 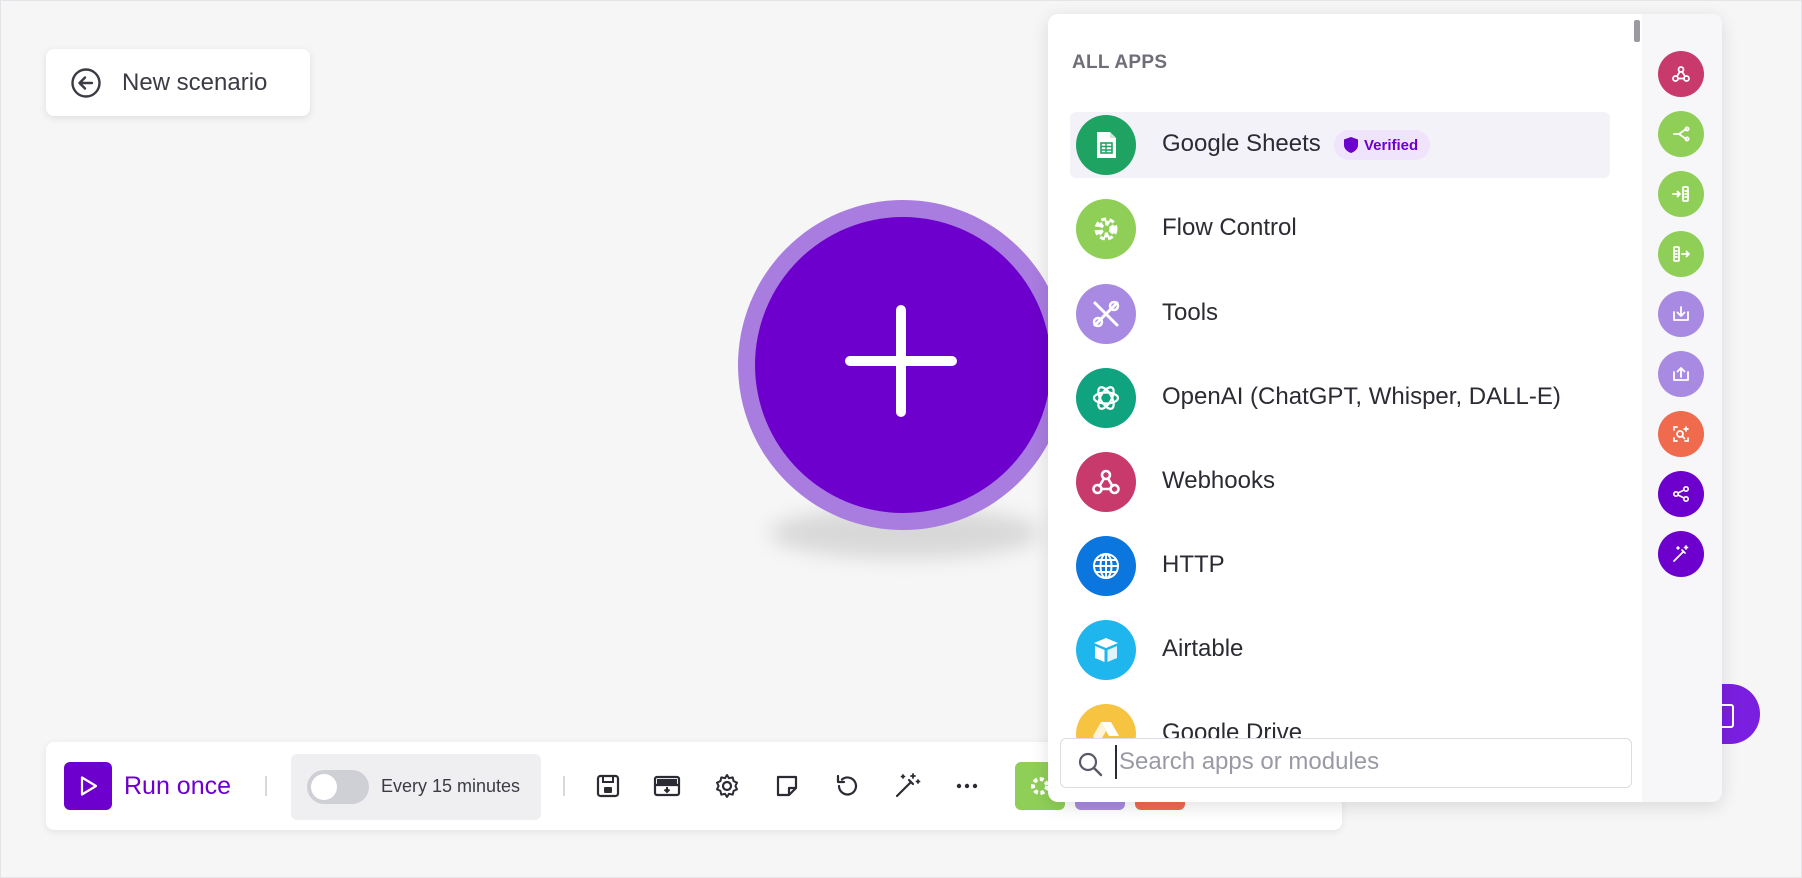 I want to click on shield-icon, so click(x=1351, y=145).